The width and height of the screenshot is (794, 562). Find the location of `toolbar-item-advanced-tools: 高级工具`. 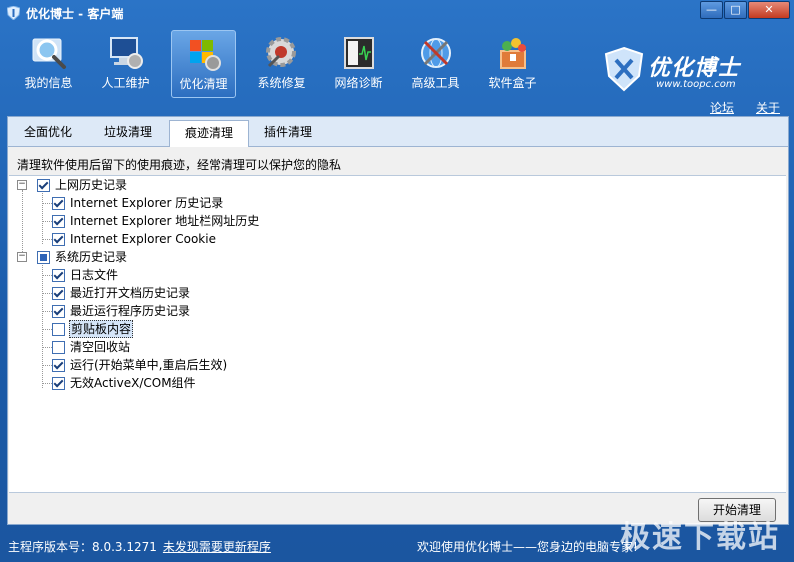

toolbar-item-advanced-tools: 高级工具 is located at coordinates (435, 63).